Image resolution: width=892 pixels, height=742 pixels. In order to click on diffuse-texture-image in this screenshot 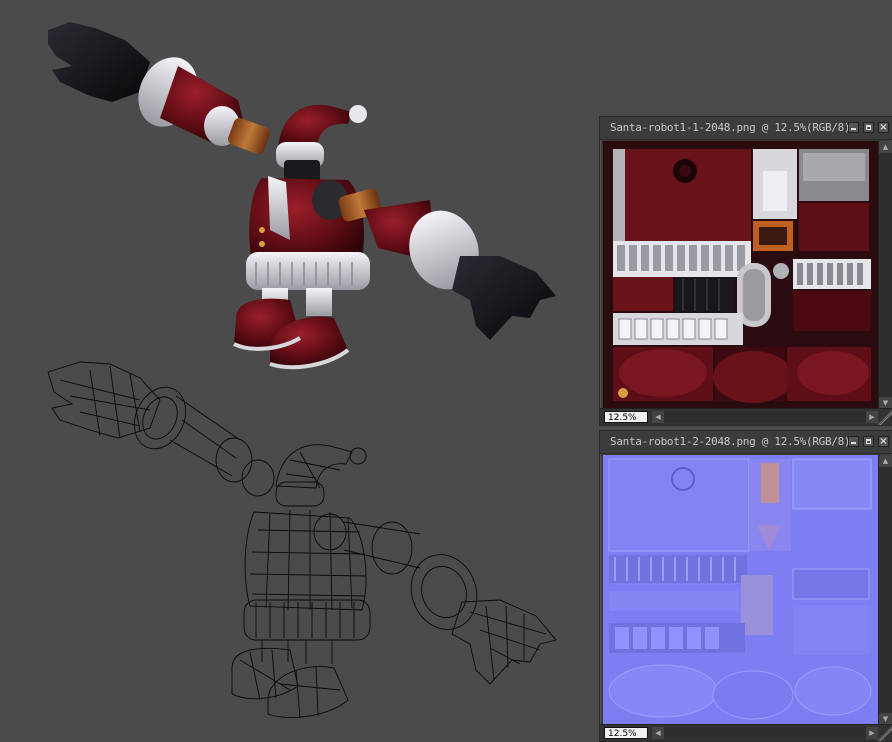, I will do `click(740, 275)`.